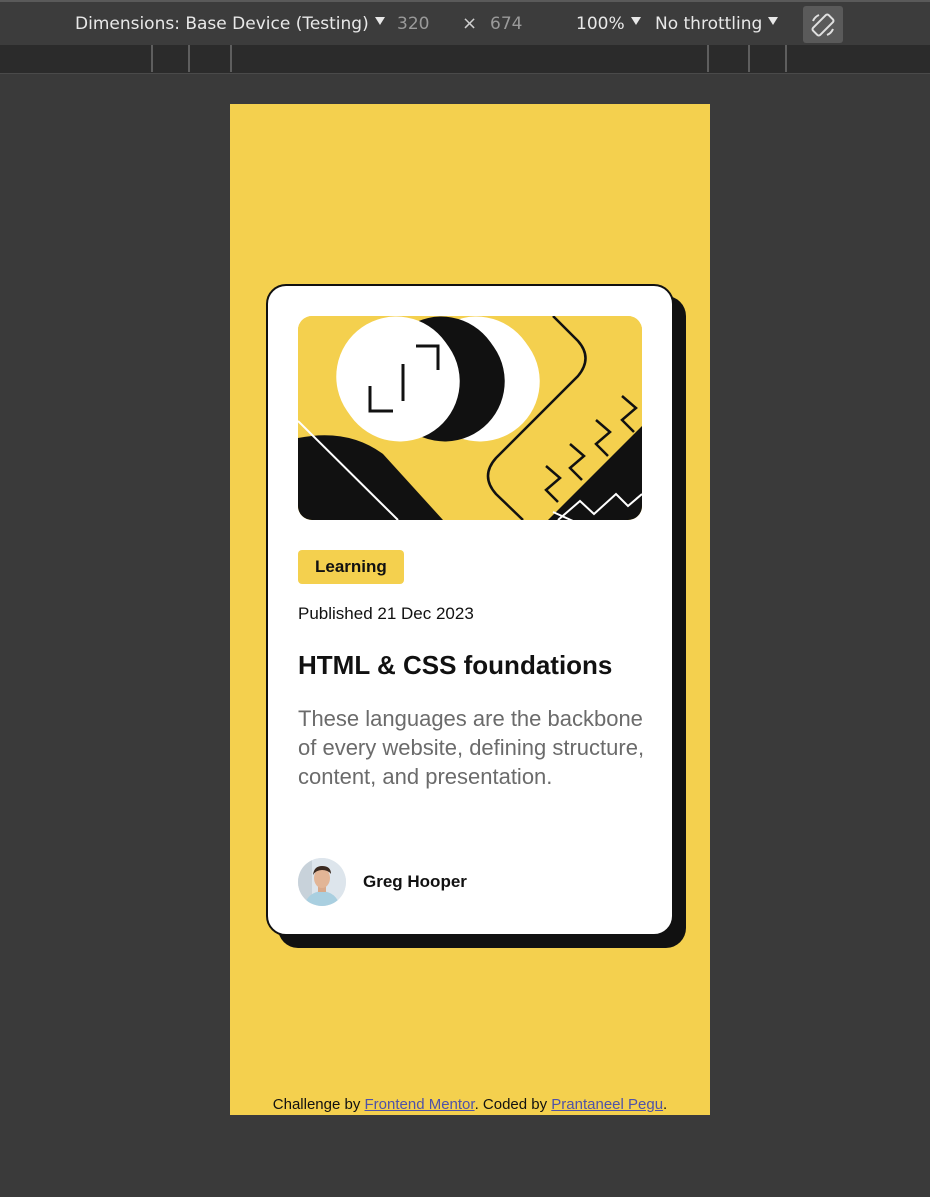 This screenshot has width=930, height=1197. Describe the element at coordinates (386, 613) in the screenshot. I see `published-date: Published 21 Dec 2023` at that location.